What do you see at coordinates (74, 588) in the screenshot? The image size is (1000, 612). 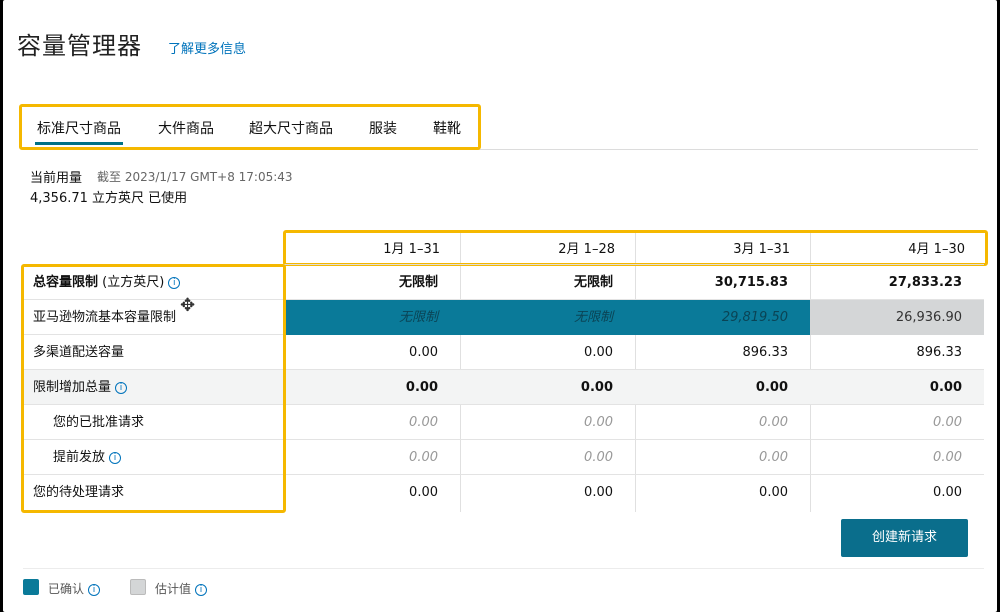 I see `legend-label-confirmed: 已确认 i` at bounding box center [74, 588].